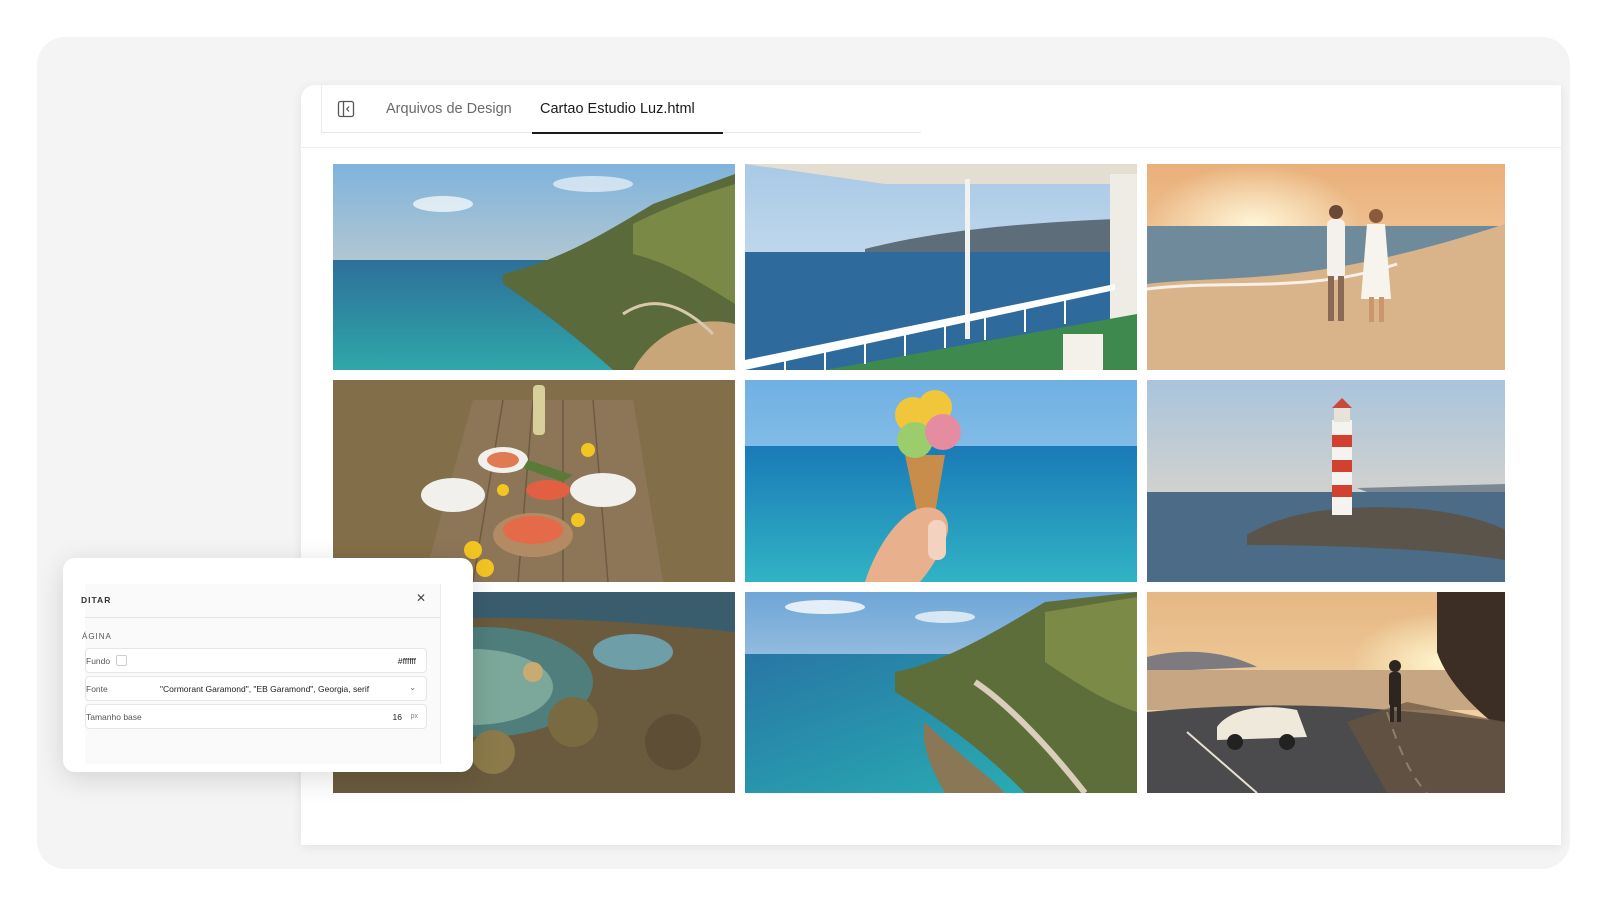  I want to click on edit-panel-title: DITAR, so click(96, 600).